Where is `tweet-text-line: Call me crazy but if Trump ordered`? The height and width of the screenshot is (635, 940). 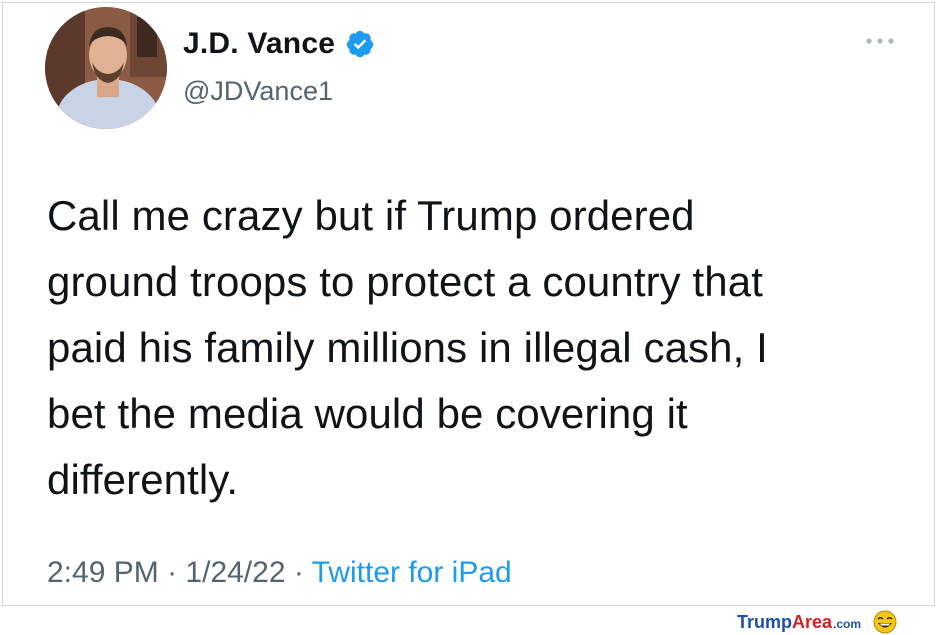
tweet-text-line: Call me crazy but if Trump ordered is located at coordinates (371, 215).